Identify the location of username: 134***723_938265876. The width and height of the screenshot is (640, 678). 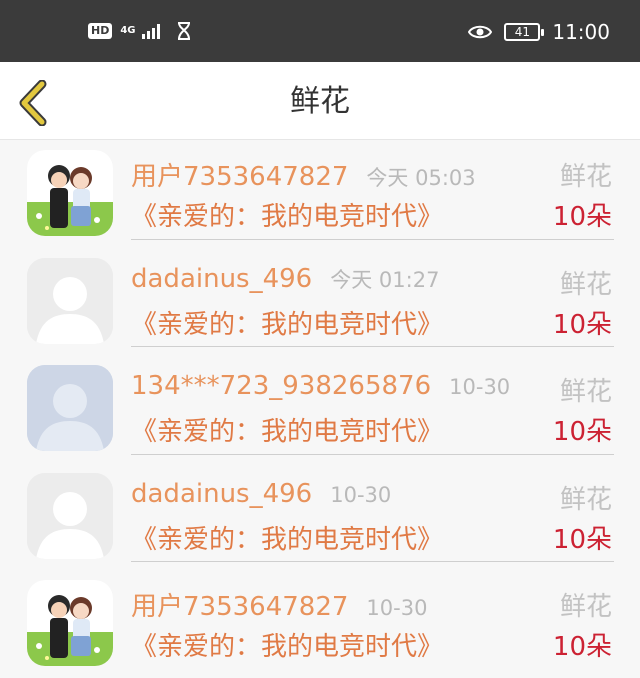
(281, 386).